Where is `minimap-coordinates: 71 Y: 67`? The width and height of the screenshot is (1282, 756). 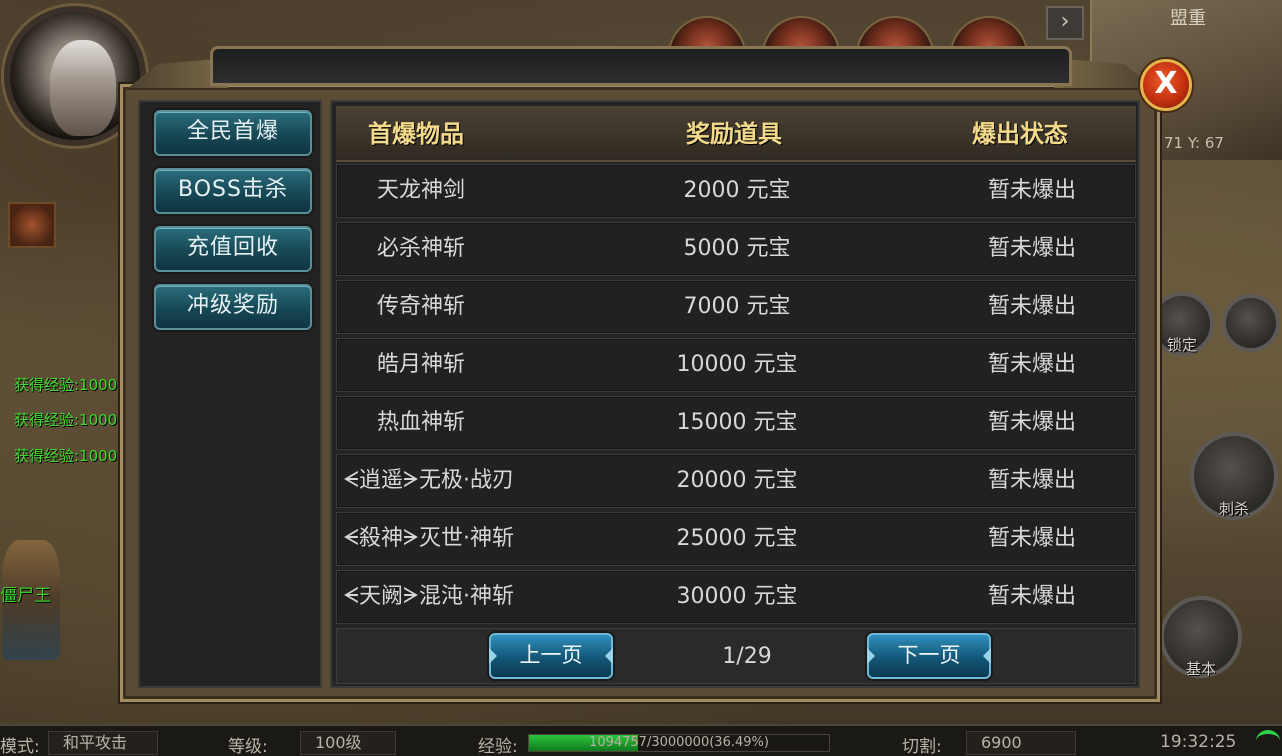 minimap-coordinates: 71 Y: 67 is located at coordinates (1194, 143).